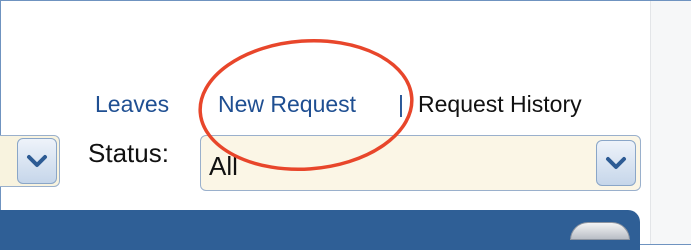 Image resolution: width=691 pixels, height=250 pixels. I want to click on request-history-link: Request History, so click(500, 104).